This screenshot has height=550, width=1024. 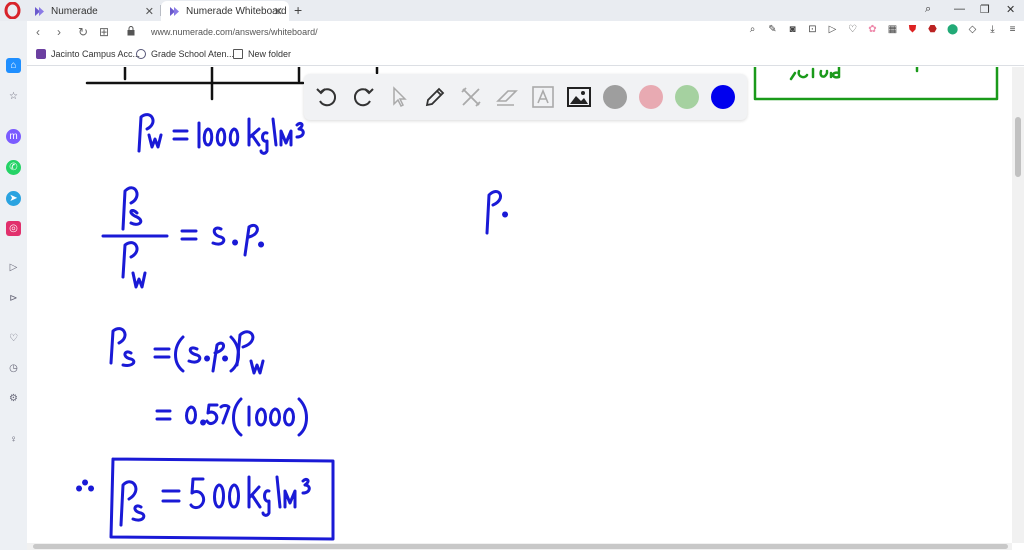 I want to click on pointer-icon, so click(x=399, y=97).